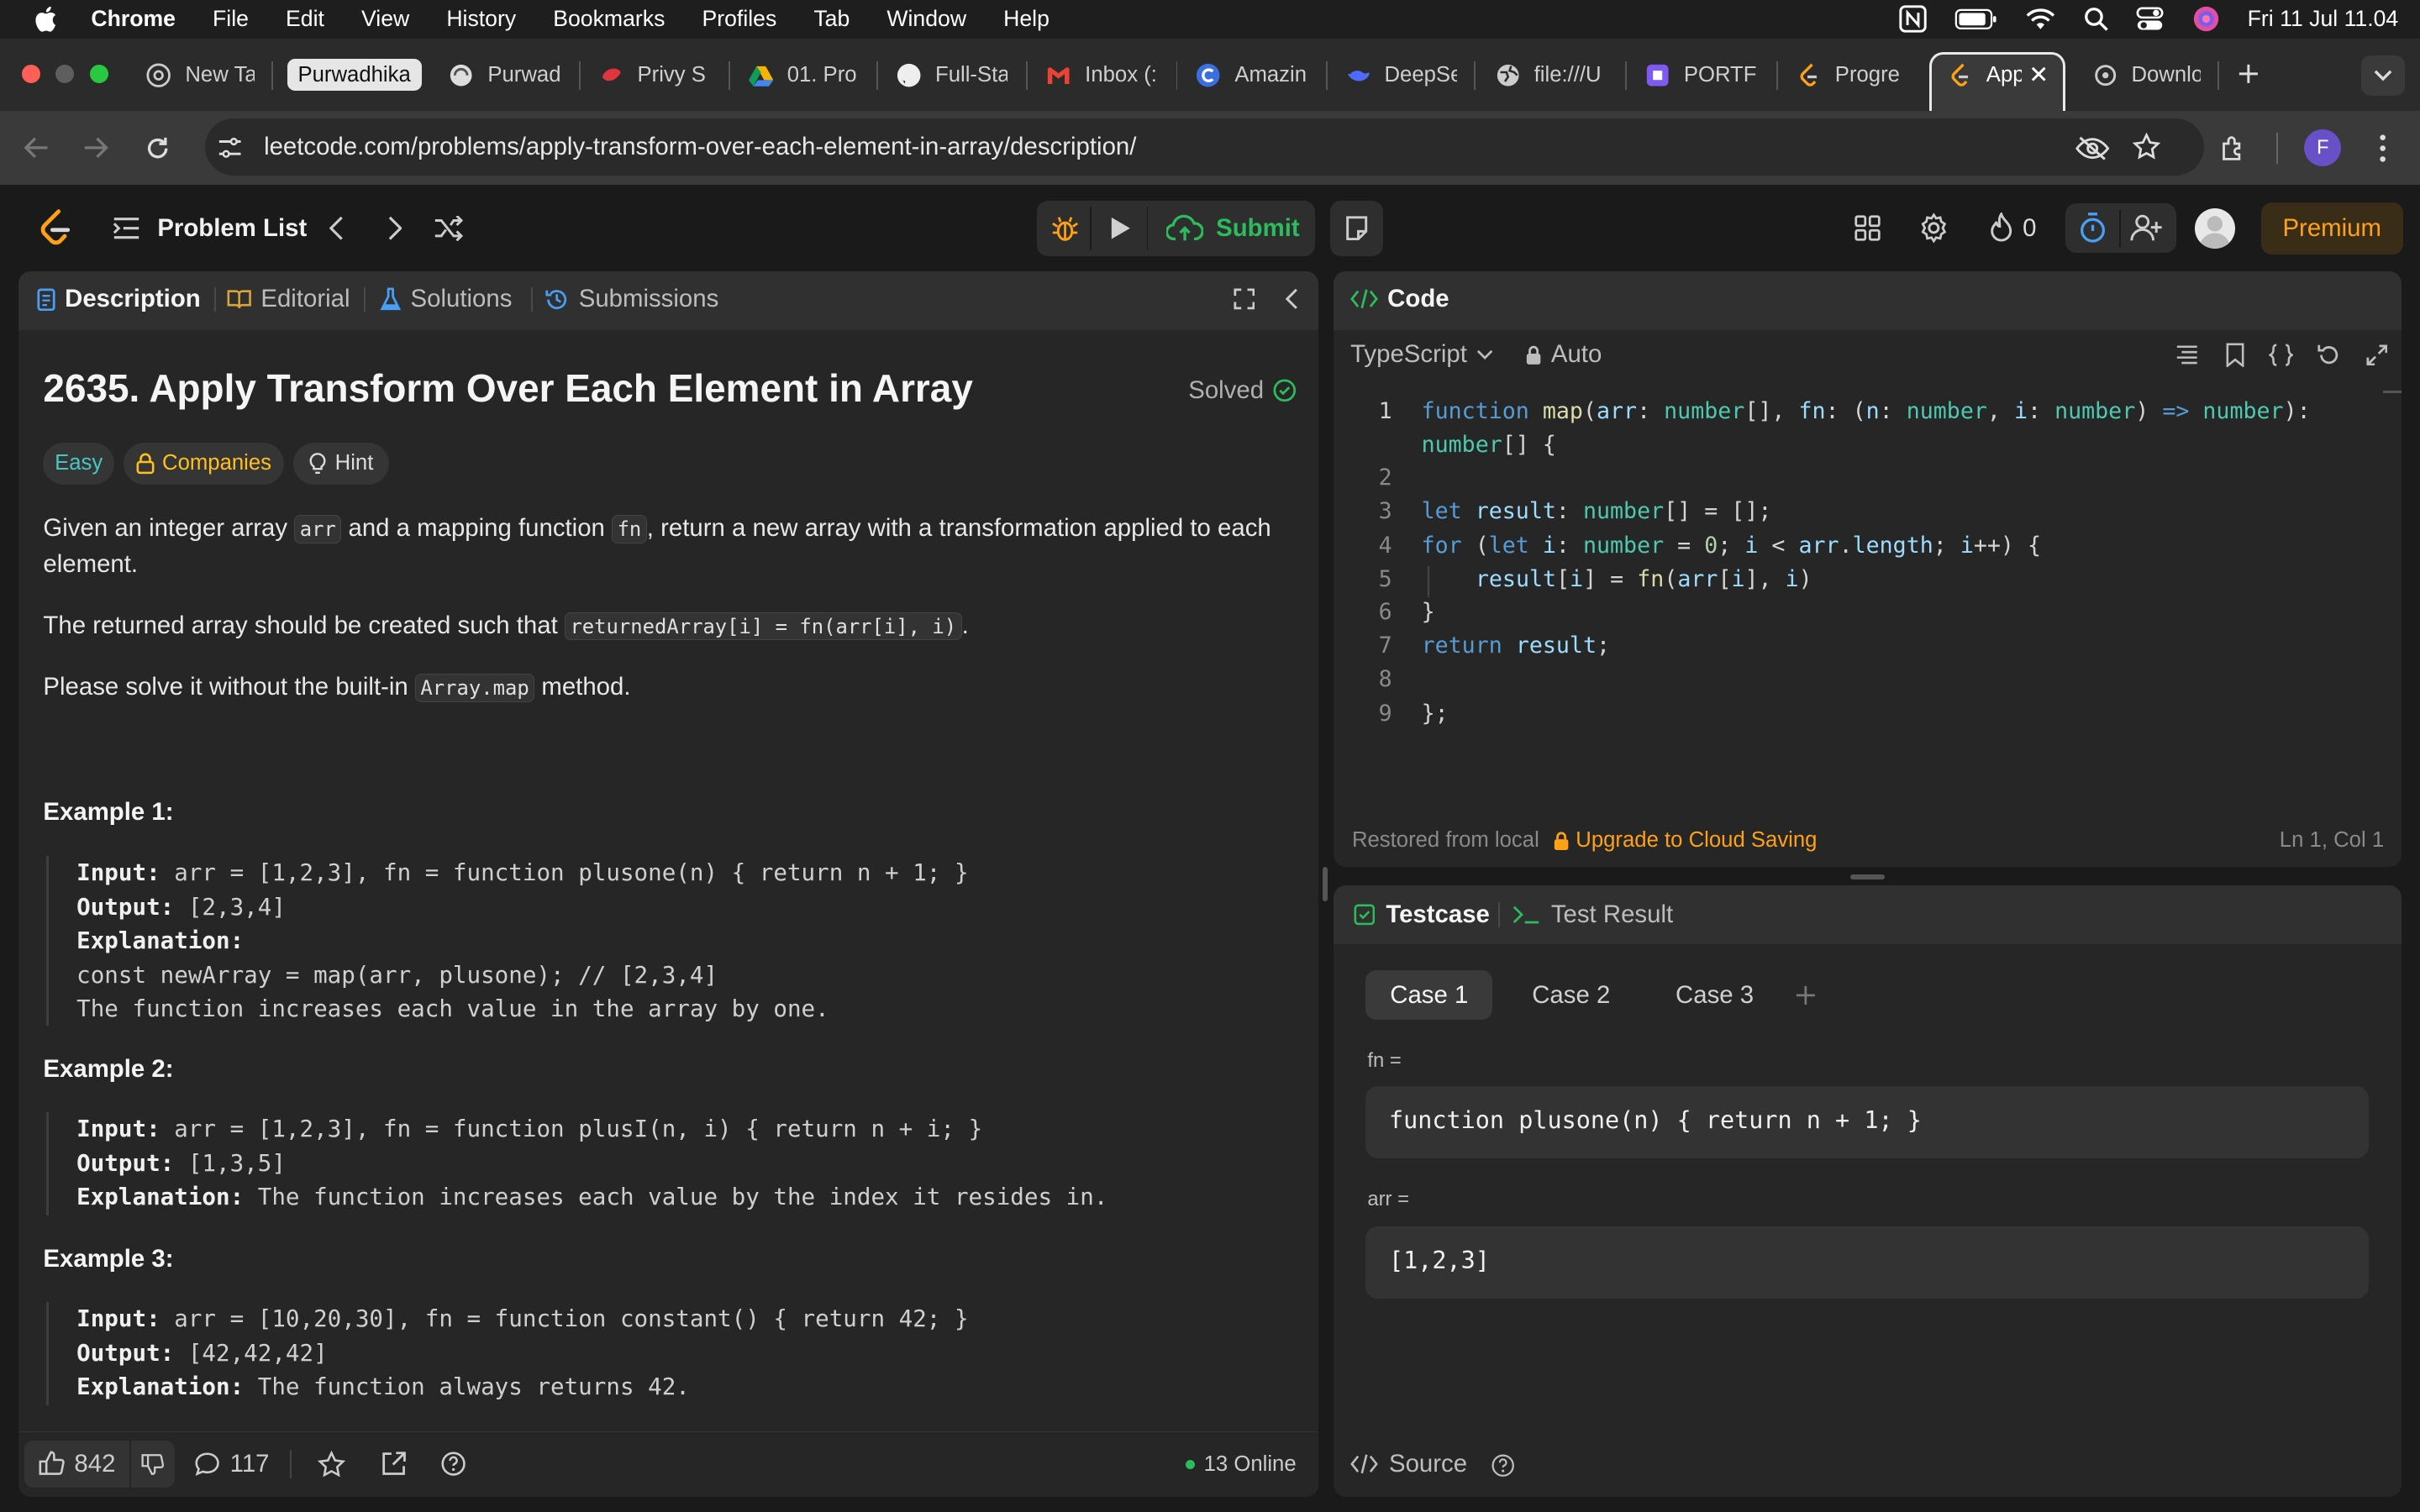 This screenshot has width=2420, height=1512. I want to click on window-zoom-button, so click(98, 74).